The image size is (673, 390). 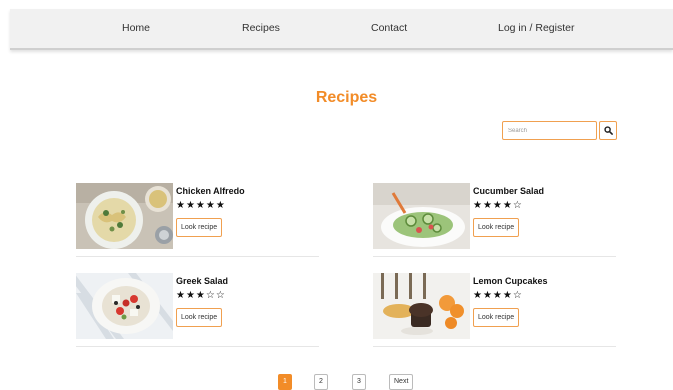 What do you see at coordinates (509, 191) in the screenshot?
I see `recipe-title: Cucumber Salad` at bounding box center [509, 191].